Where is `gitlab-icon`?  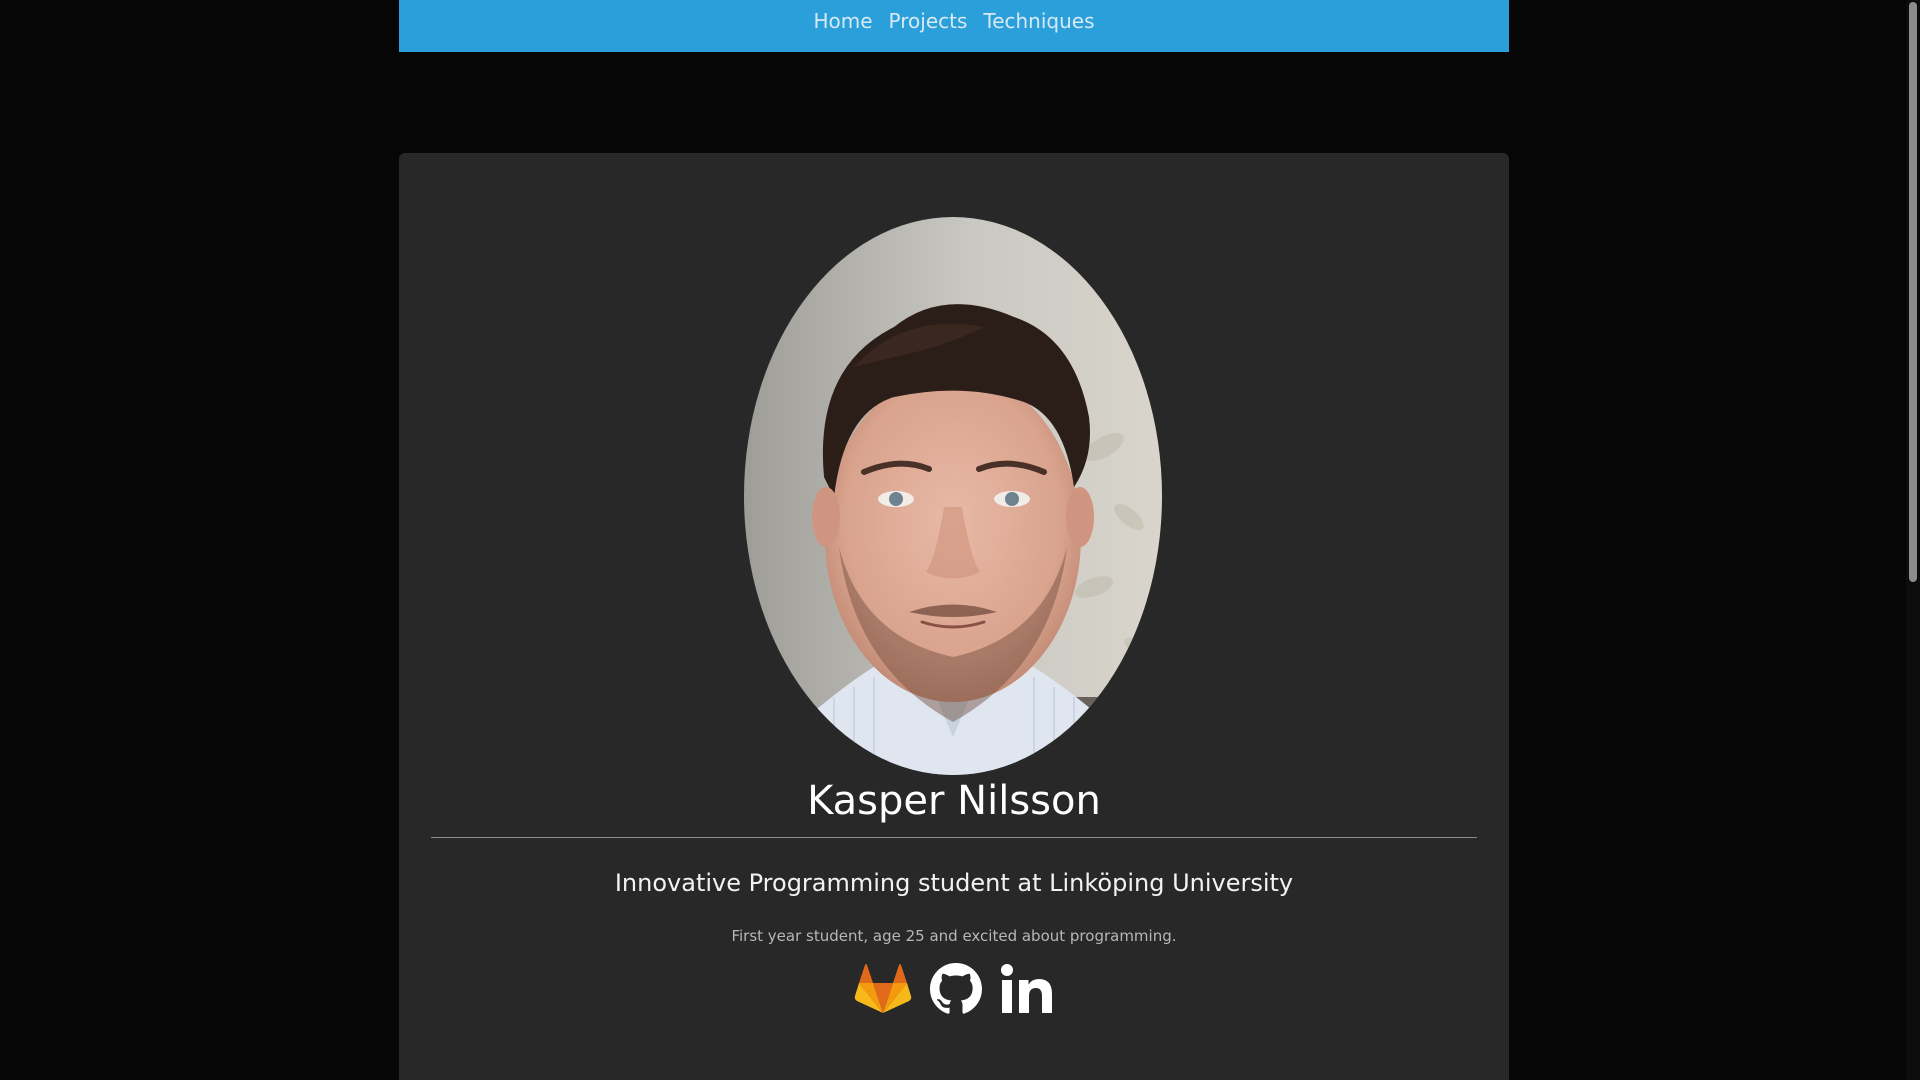
gitlab-icon is located at coordinates (883, 988).